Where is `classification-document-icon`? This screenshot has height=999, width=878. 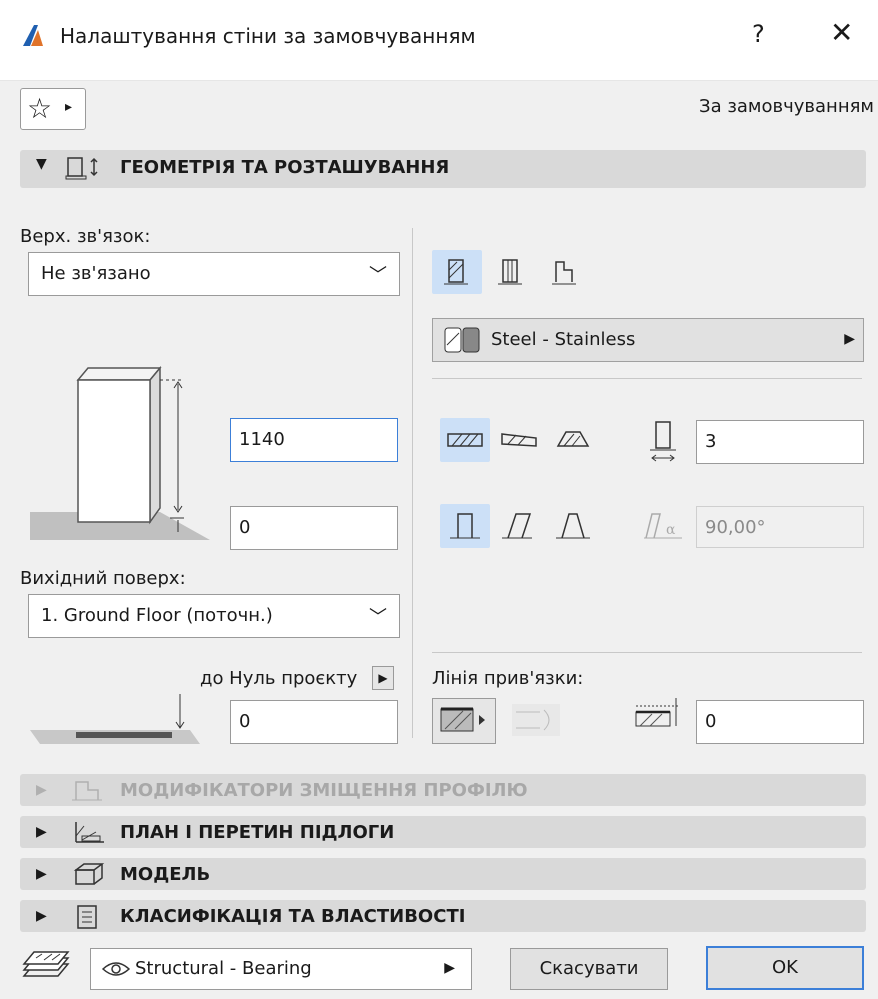
classification-document-icon is located at coordinates (87, 917).